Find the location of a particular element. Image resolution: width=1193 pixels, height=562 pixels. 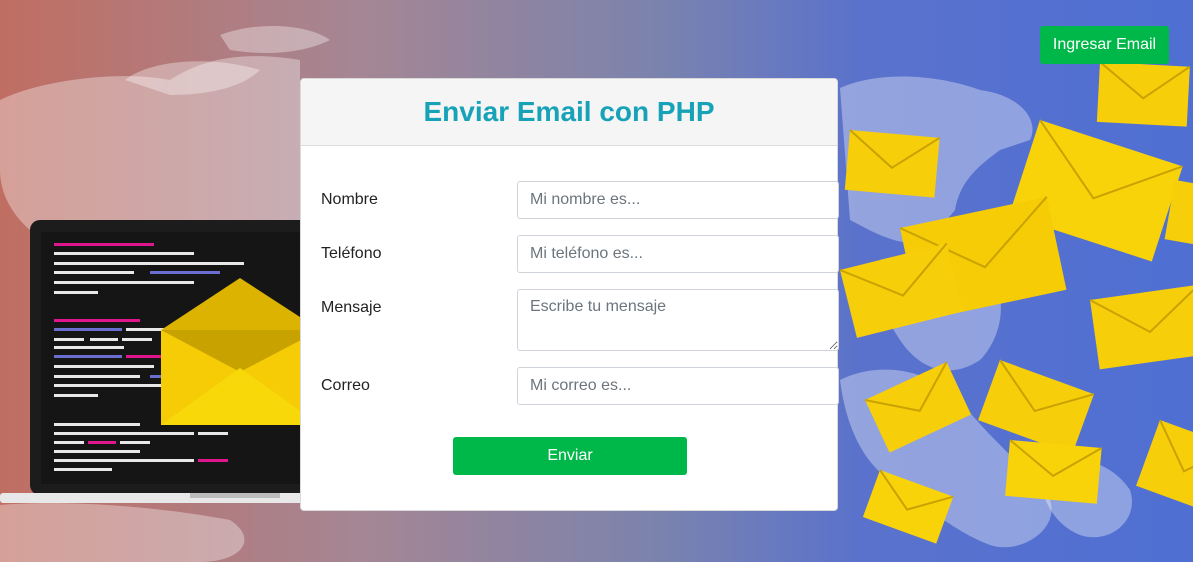

page-title: Enviar Email con PHP is located at coordinates (569, 111).